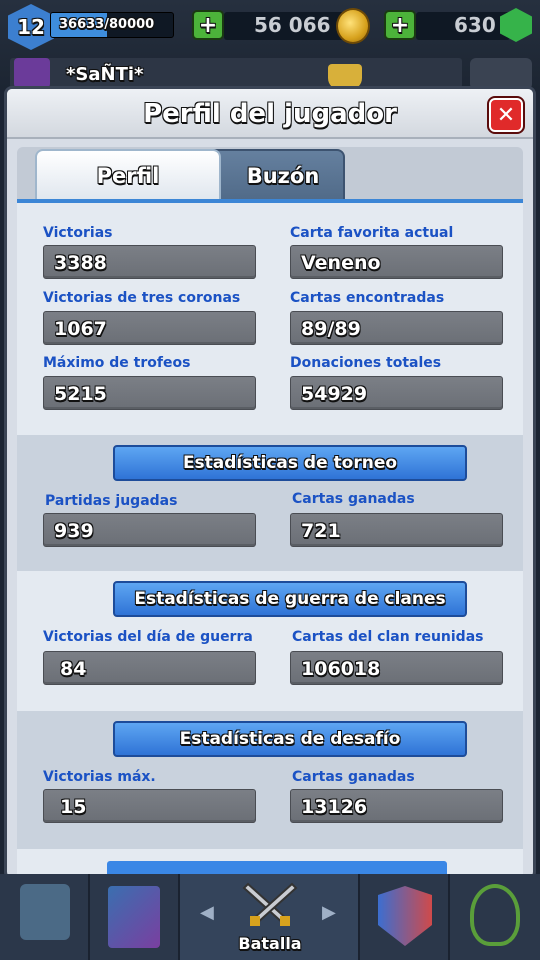 This screenshot has height=960, width=540. Describe the element at coordinates (329, 912) in the screenshot. I see `nav-arrow-right-icon: ▶` at that location.